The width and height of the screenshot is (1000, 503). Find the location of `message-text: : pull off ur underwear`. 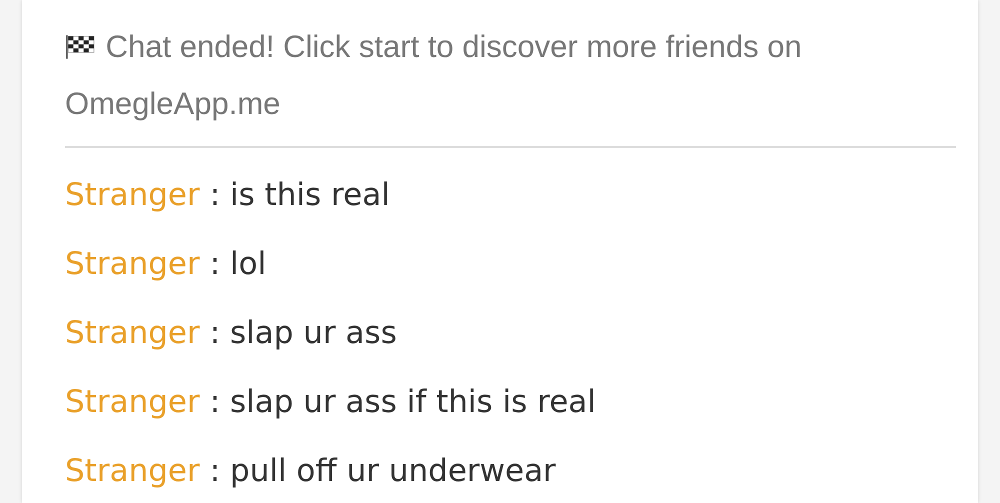

message-text: : pull off ur underwear is located at coordinates (383, 470).